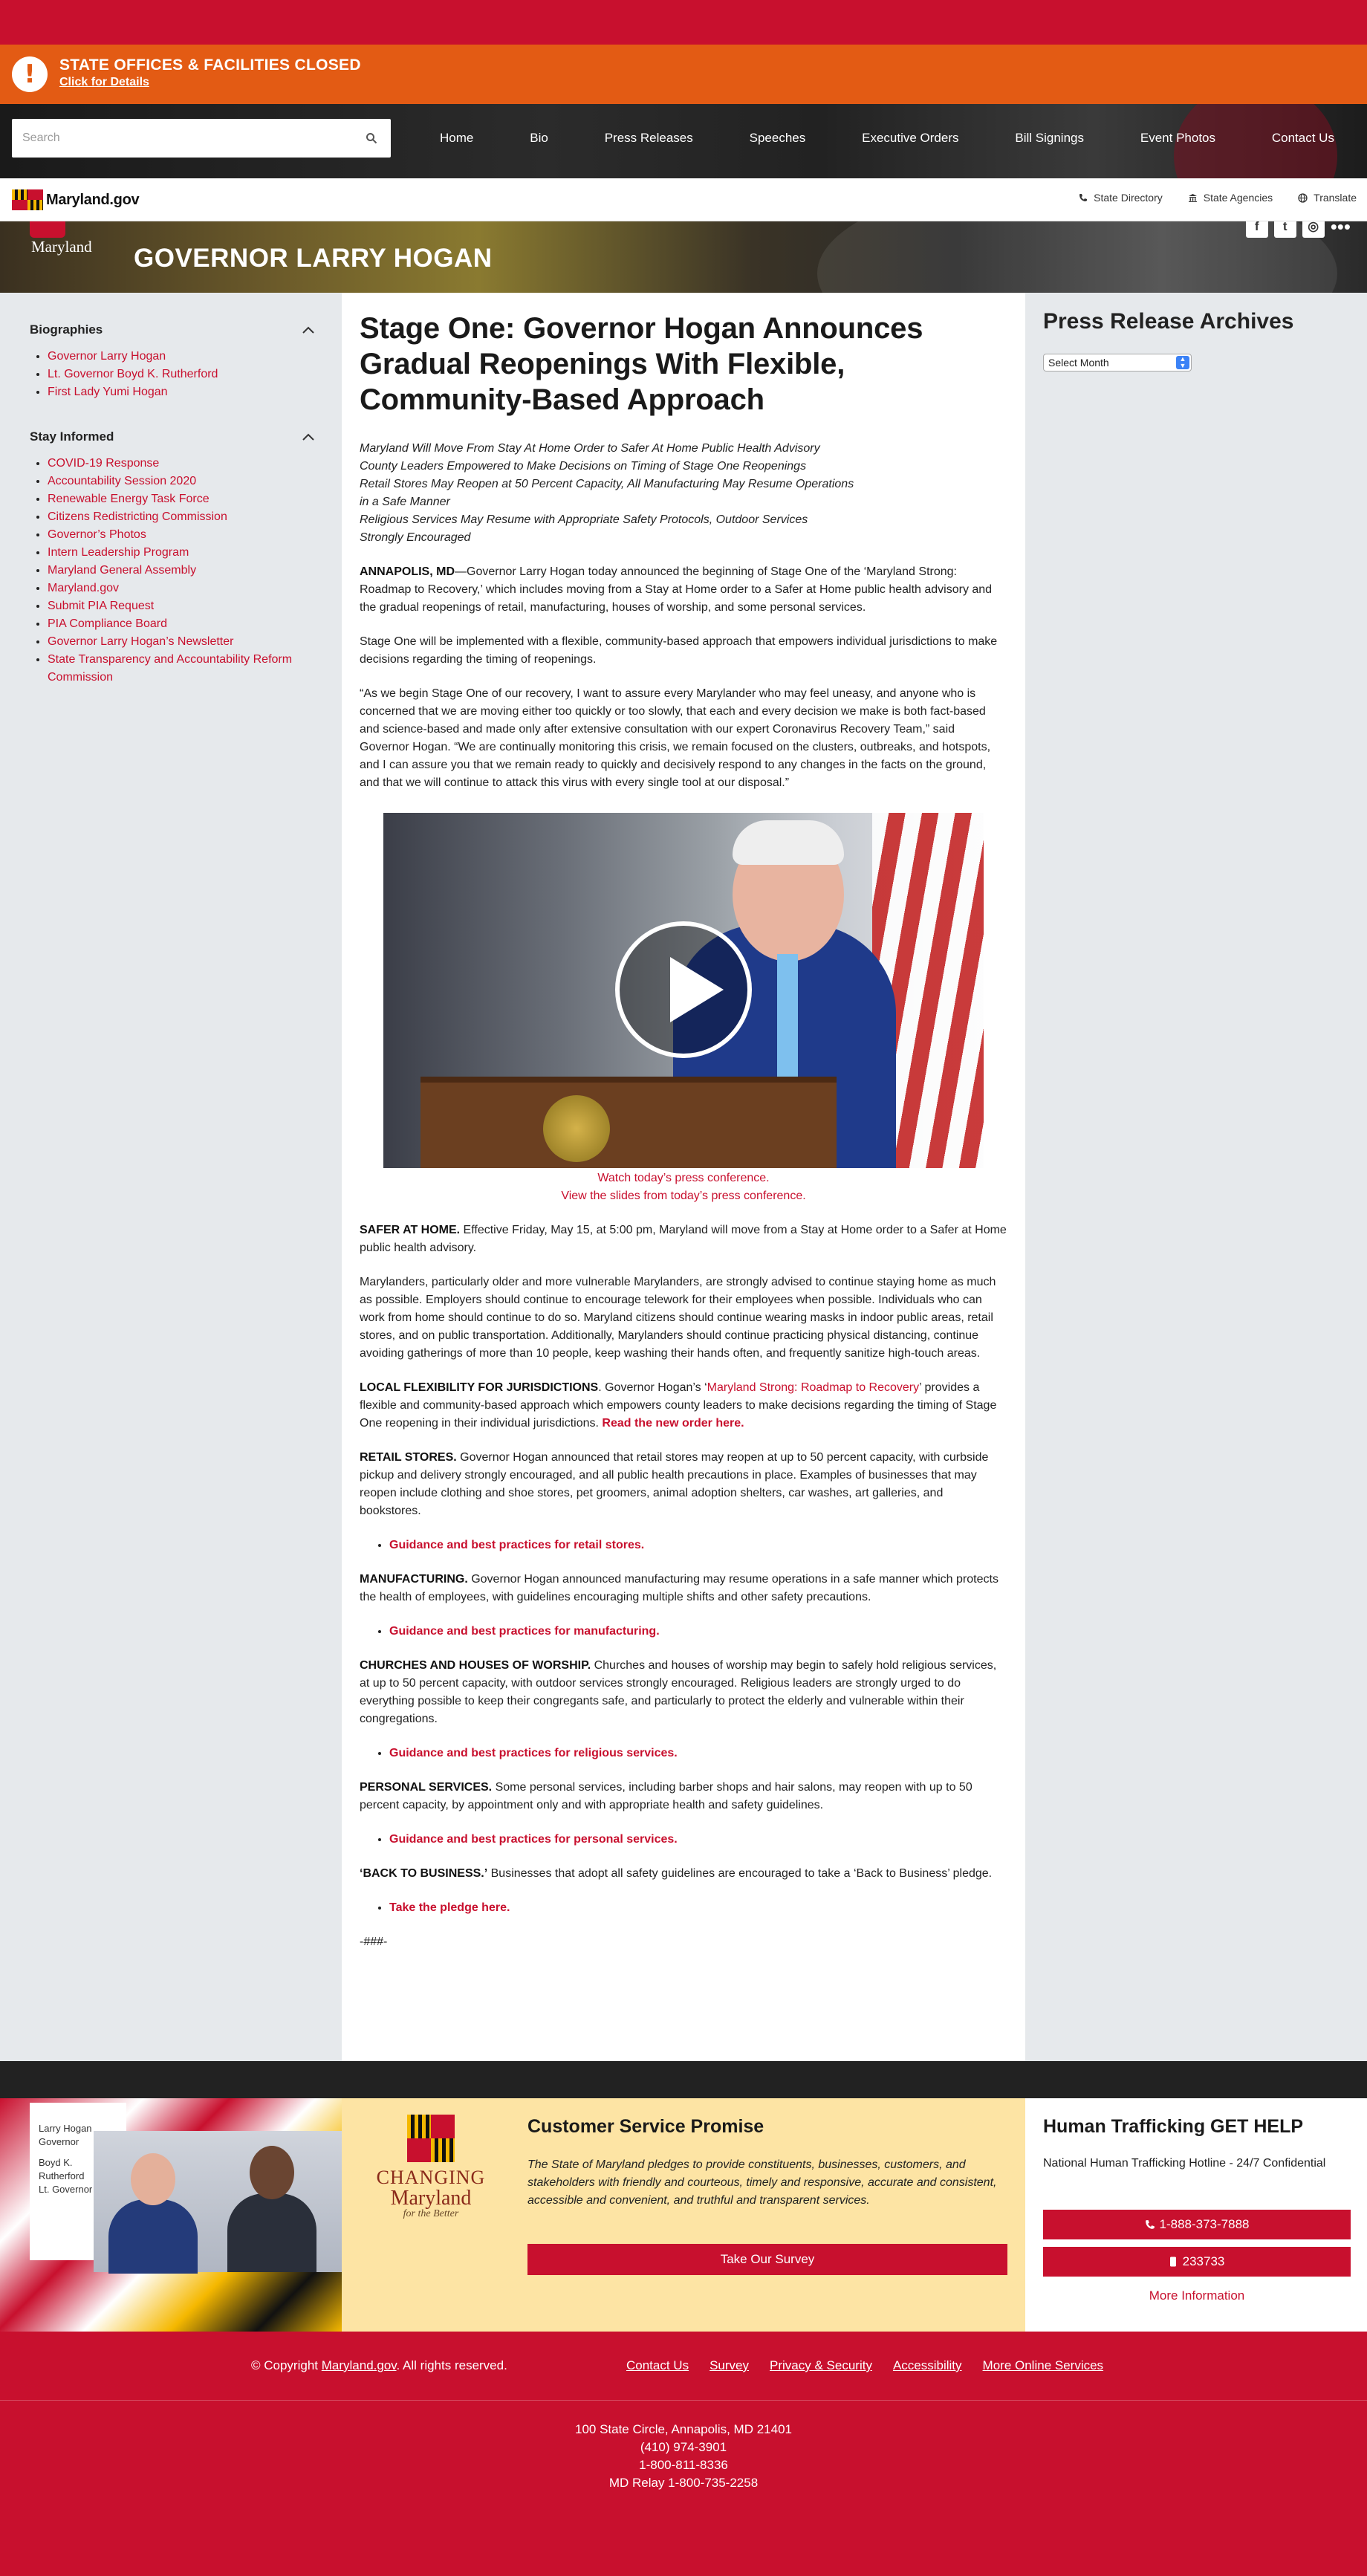  I want to click on translate-link: Translate, so click(1327, 198).